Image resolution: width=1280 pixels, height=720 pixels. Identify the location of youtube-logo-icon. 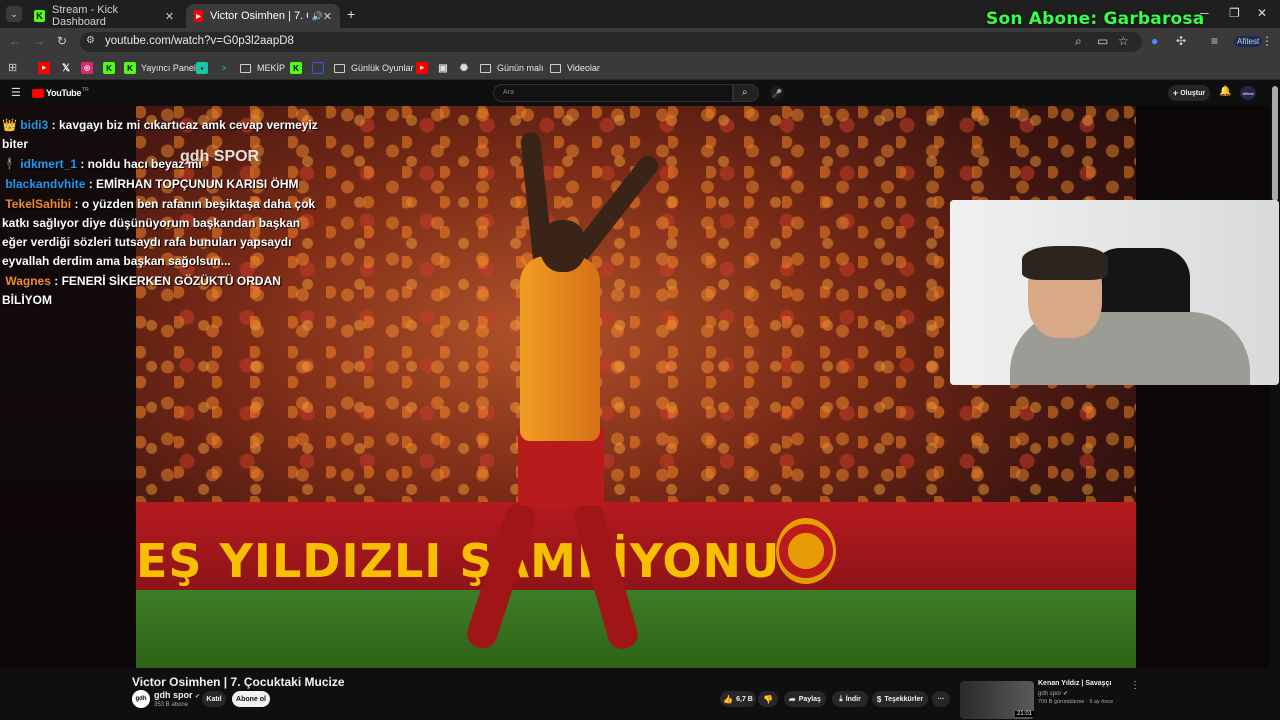
(38, 93).